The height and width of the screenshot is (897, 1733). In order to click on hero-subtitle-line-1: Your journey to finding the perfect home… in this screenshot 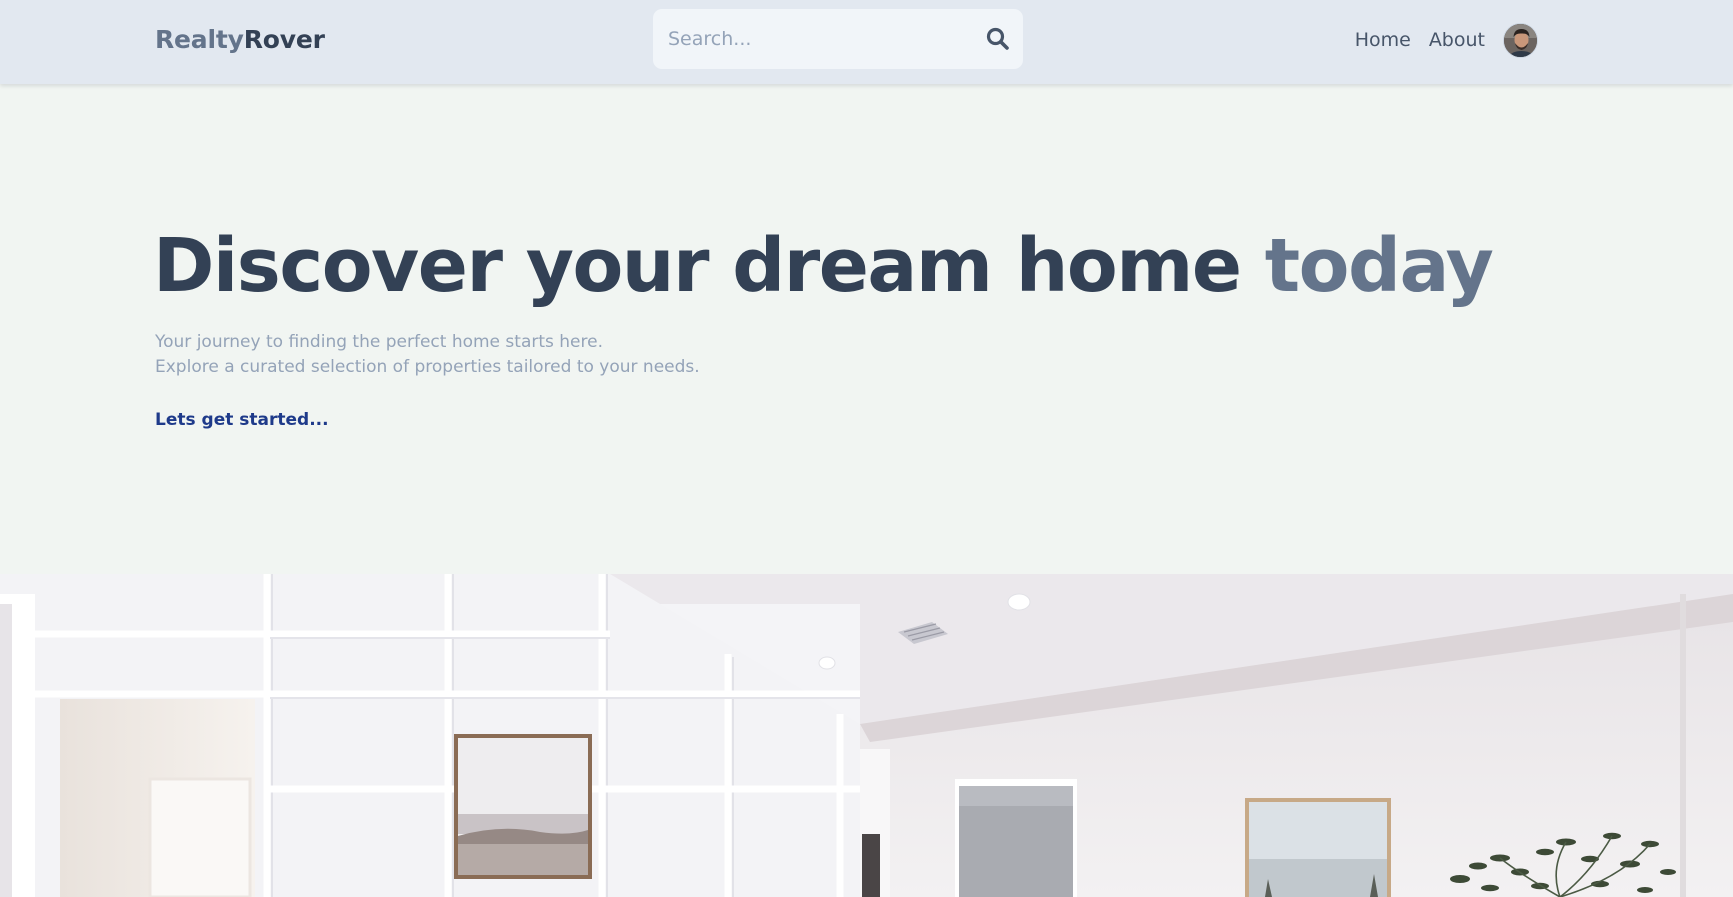, I will do `click(379, 342)`.